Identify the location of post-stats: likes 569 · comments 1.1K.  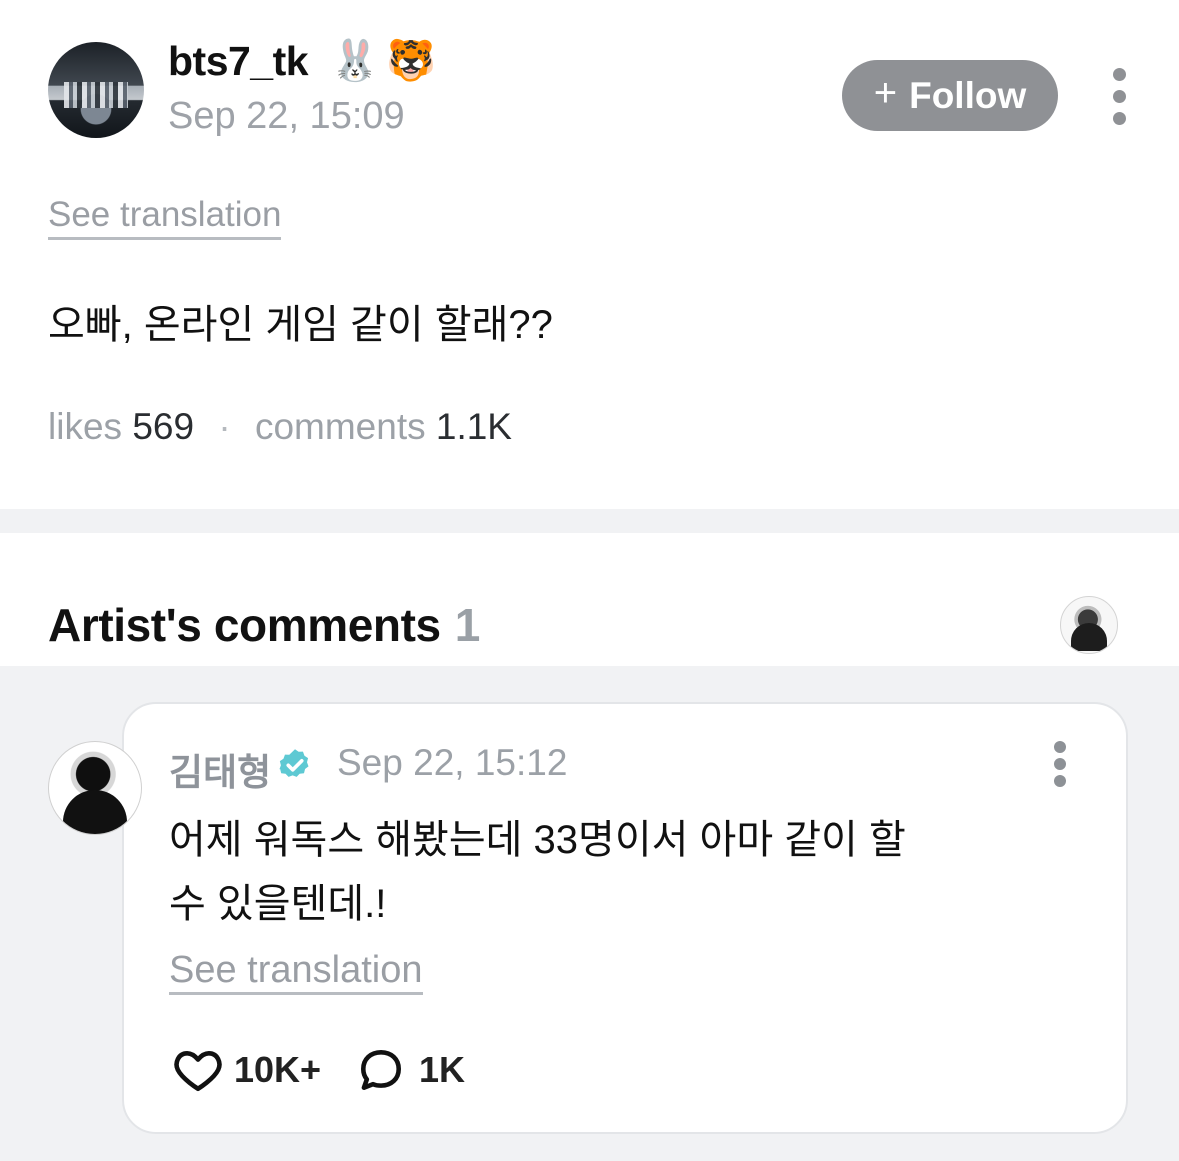
(280, 427).